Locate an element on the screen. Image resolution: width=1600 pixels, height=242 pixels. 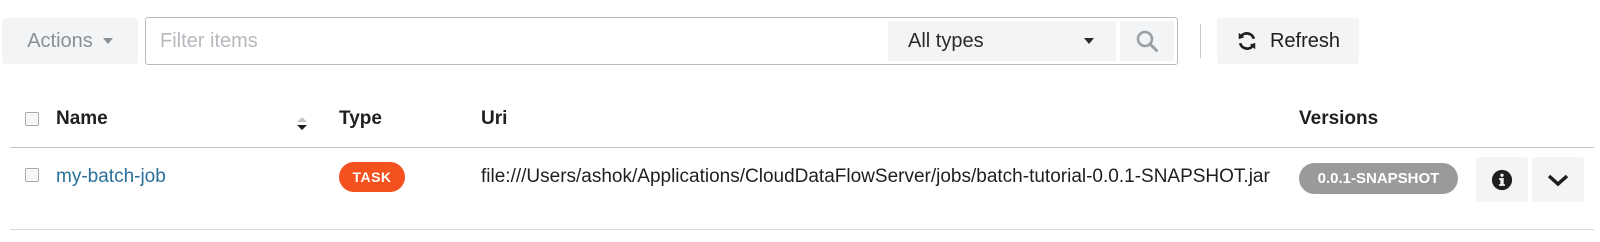
expand-button is located at coordinates (1558, 179).